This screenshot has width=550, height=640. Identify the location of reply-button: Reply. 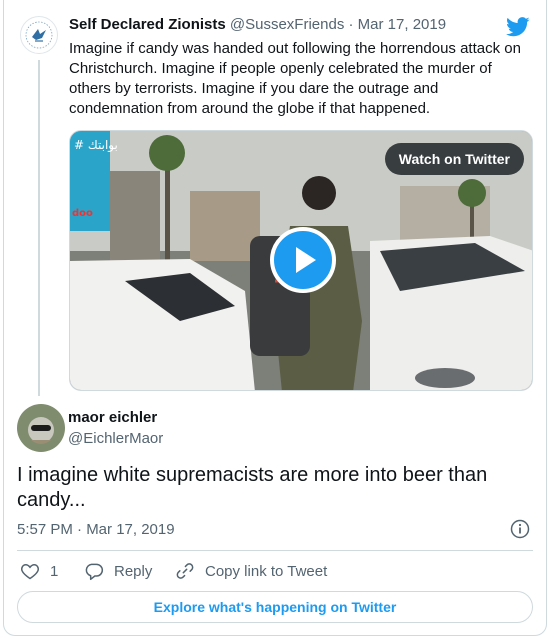
(118, 571).